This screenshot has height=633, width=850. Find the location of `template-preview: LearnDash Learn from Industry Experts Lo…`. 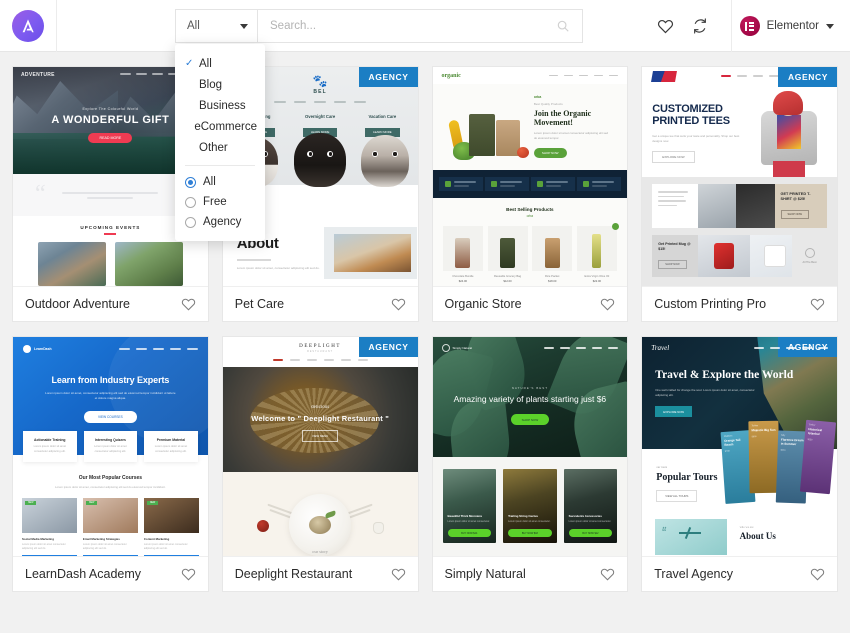

template-preview: LearnDash Learn from Industry Experts Lo… is located at coordinates (110, 447).